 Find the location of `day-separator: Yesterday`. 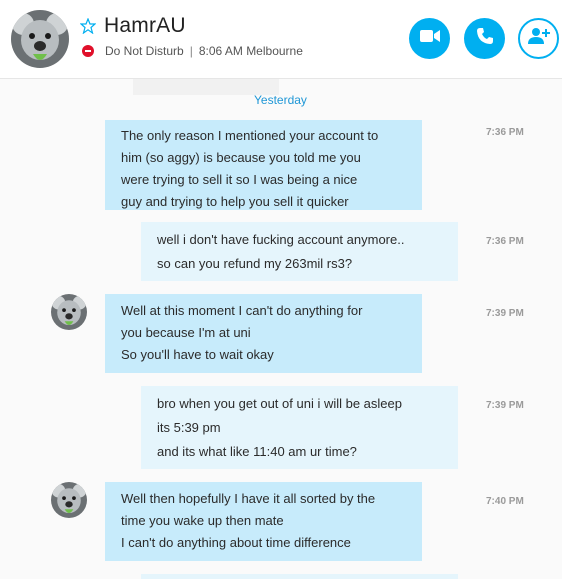

day-separator: Yesterday is located at coordinates (280, 100).